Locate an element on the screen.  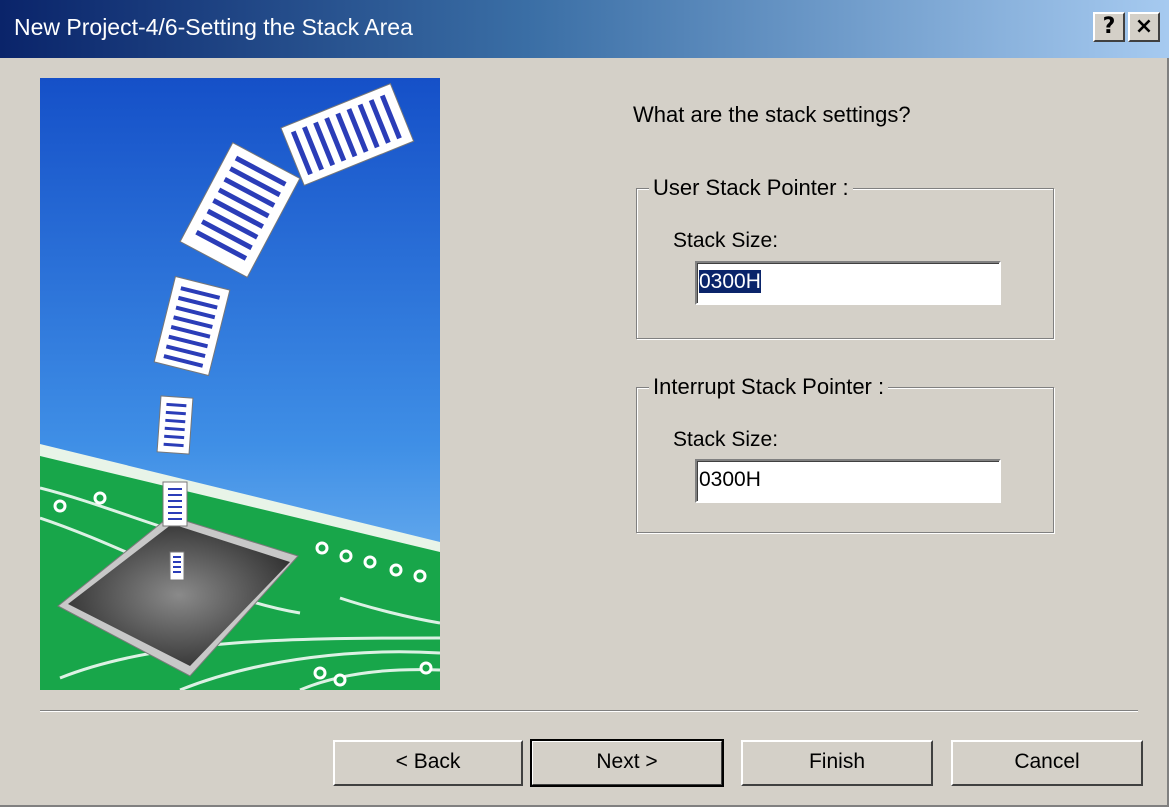
interrupt-stack-size-label: Stack Size: is located at coordinates (726, 439).